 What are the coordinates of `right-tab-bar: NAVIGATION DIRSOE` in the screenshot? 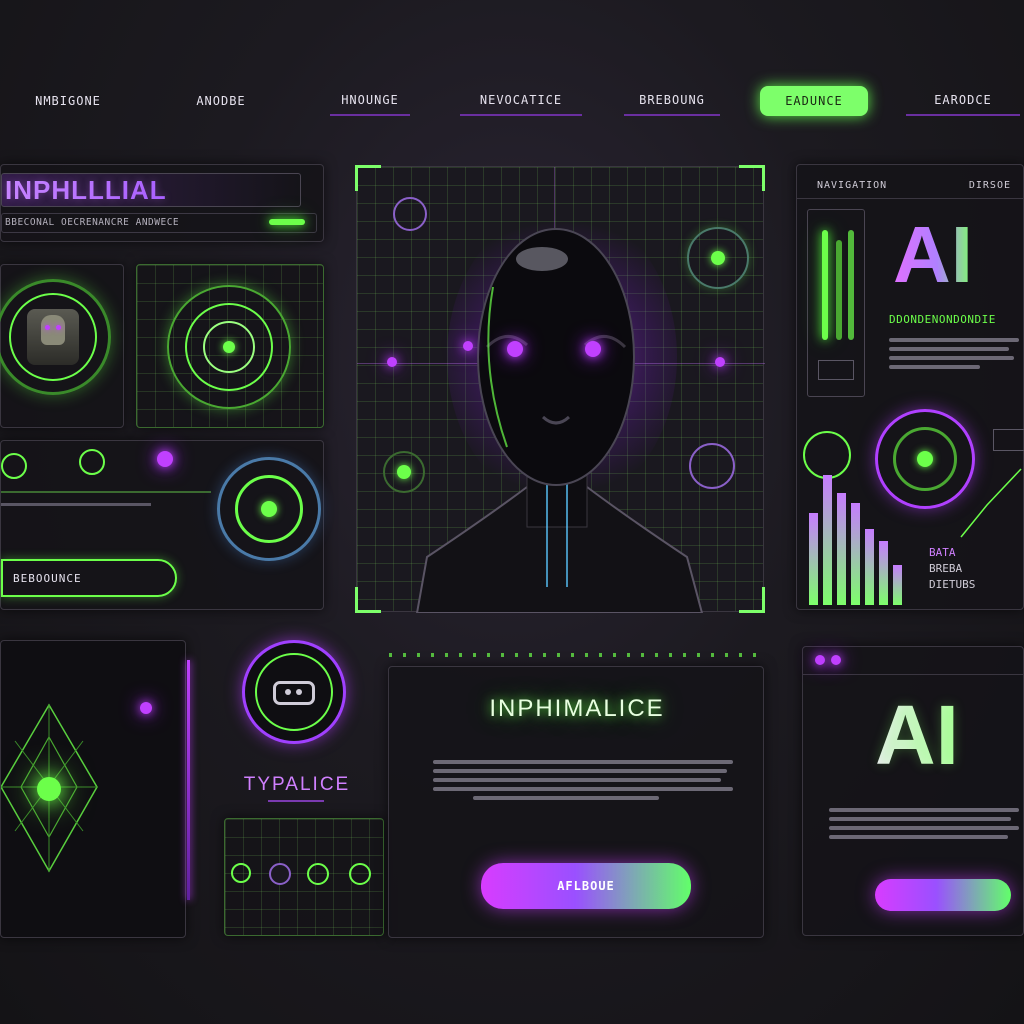 It's located at (910, 186).